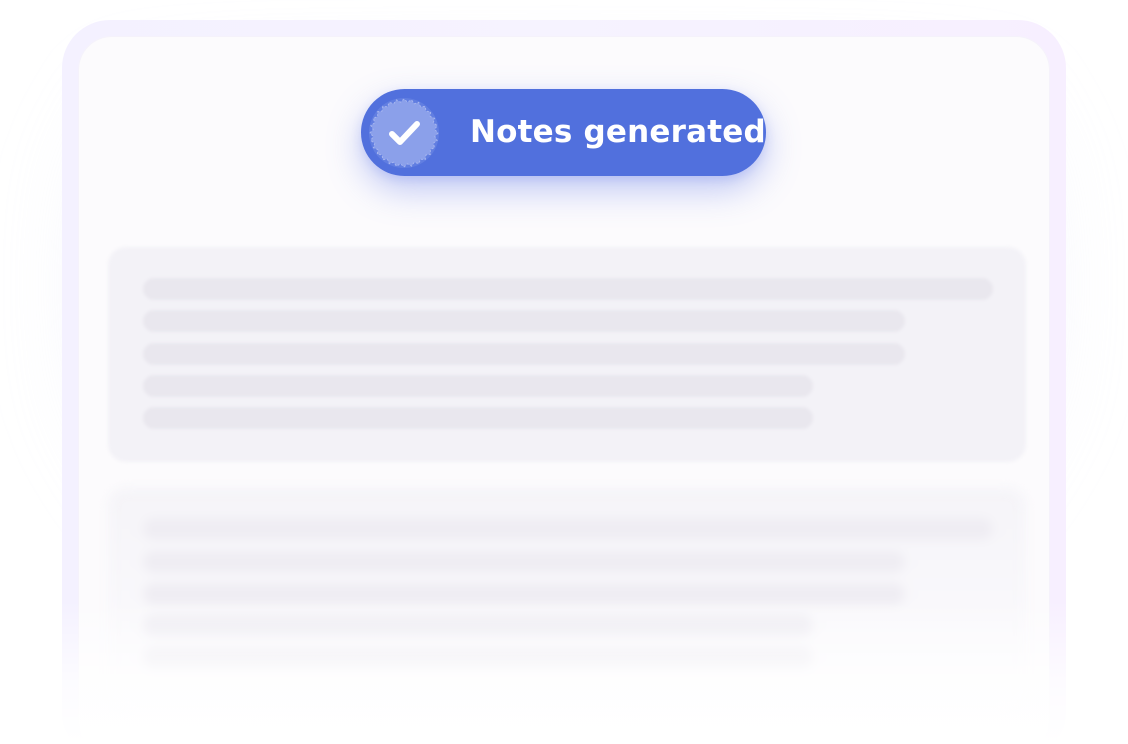 Image resolution: width=1128 pixels, height=744 pixels. What do you see at coordinates (618, 132) in the screenshot?
I see `toast-label: Notes generated` at bounding box center [618, 132].